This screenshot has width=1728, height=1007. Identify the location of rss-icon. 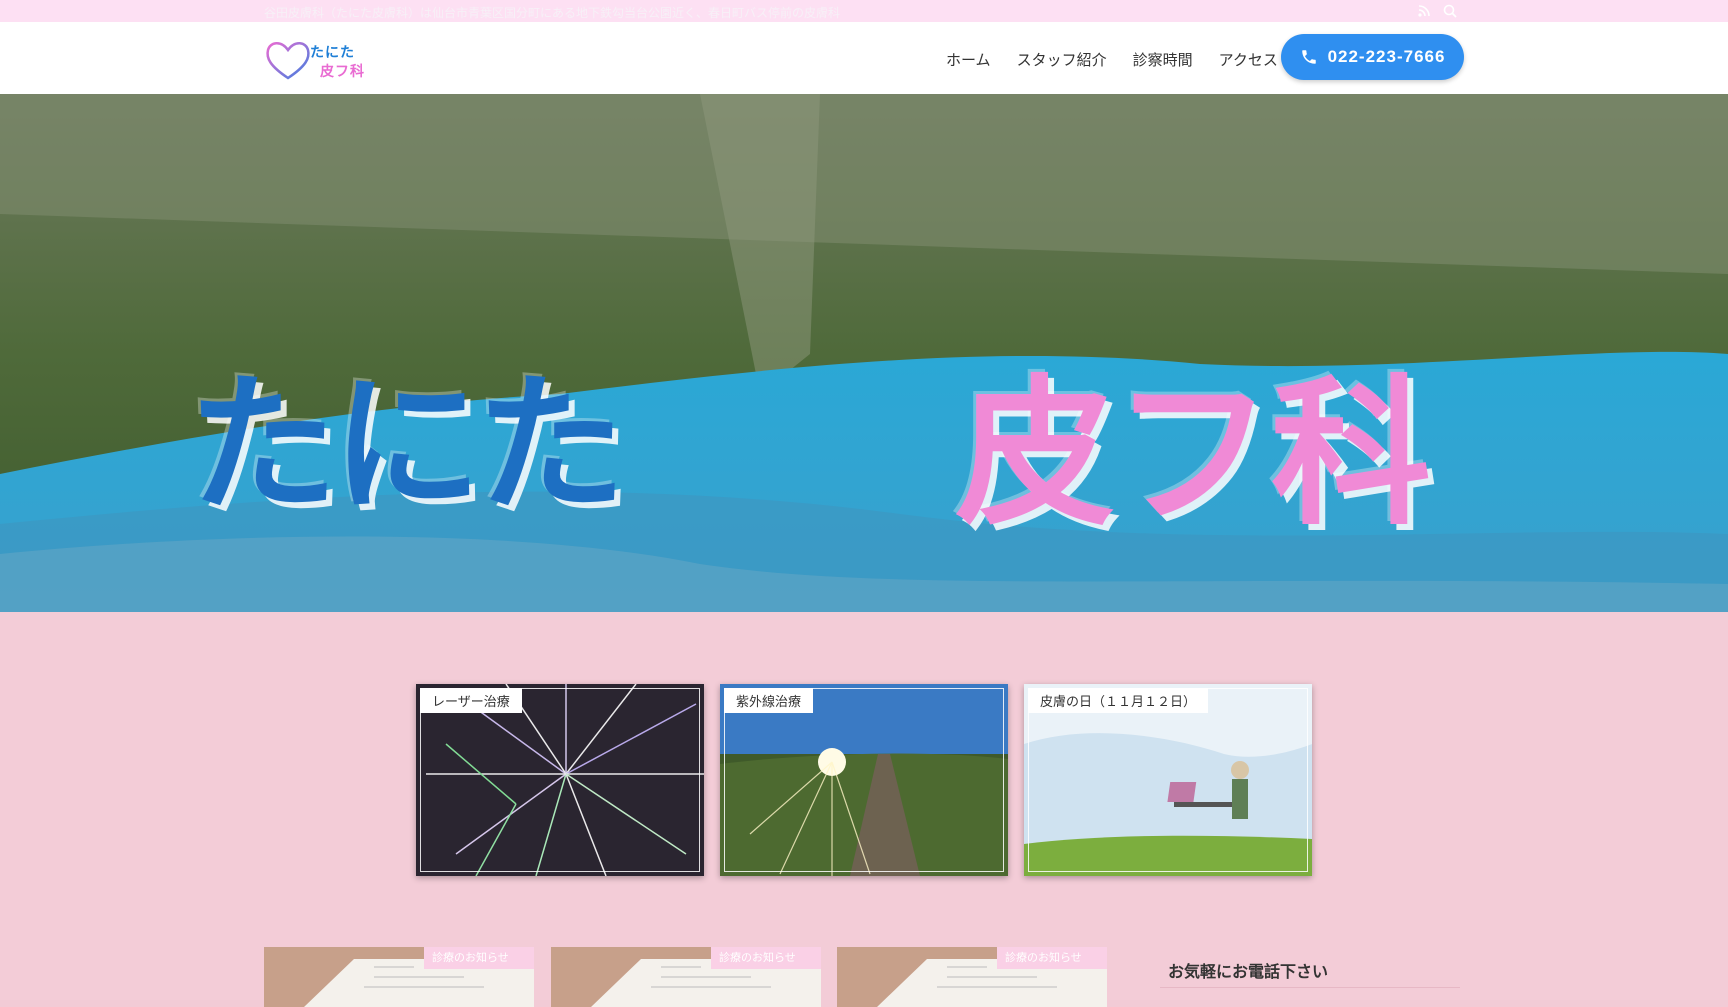
(1424, 11).